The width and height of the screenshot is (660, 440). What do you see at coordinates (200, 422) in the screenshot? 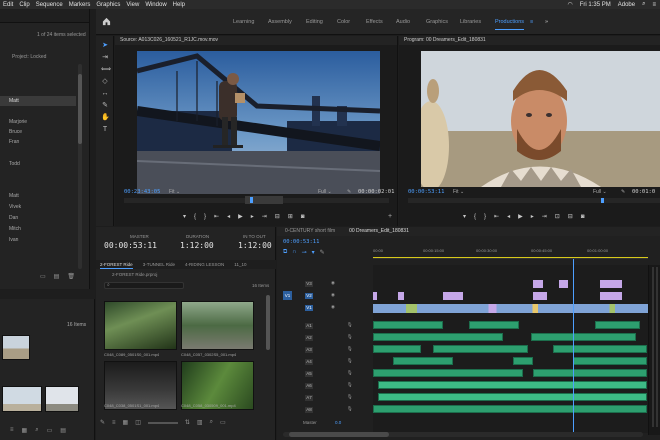
I see `automate-icon: ▥` at bounding box center [200, 422].